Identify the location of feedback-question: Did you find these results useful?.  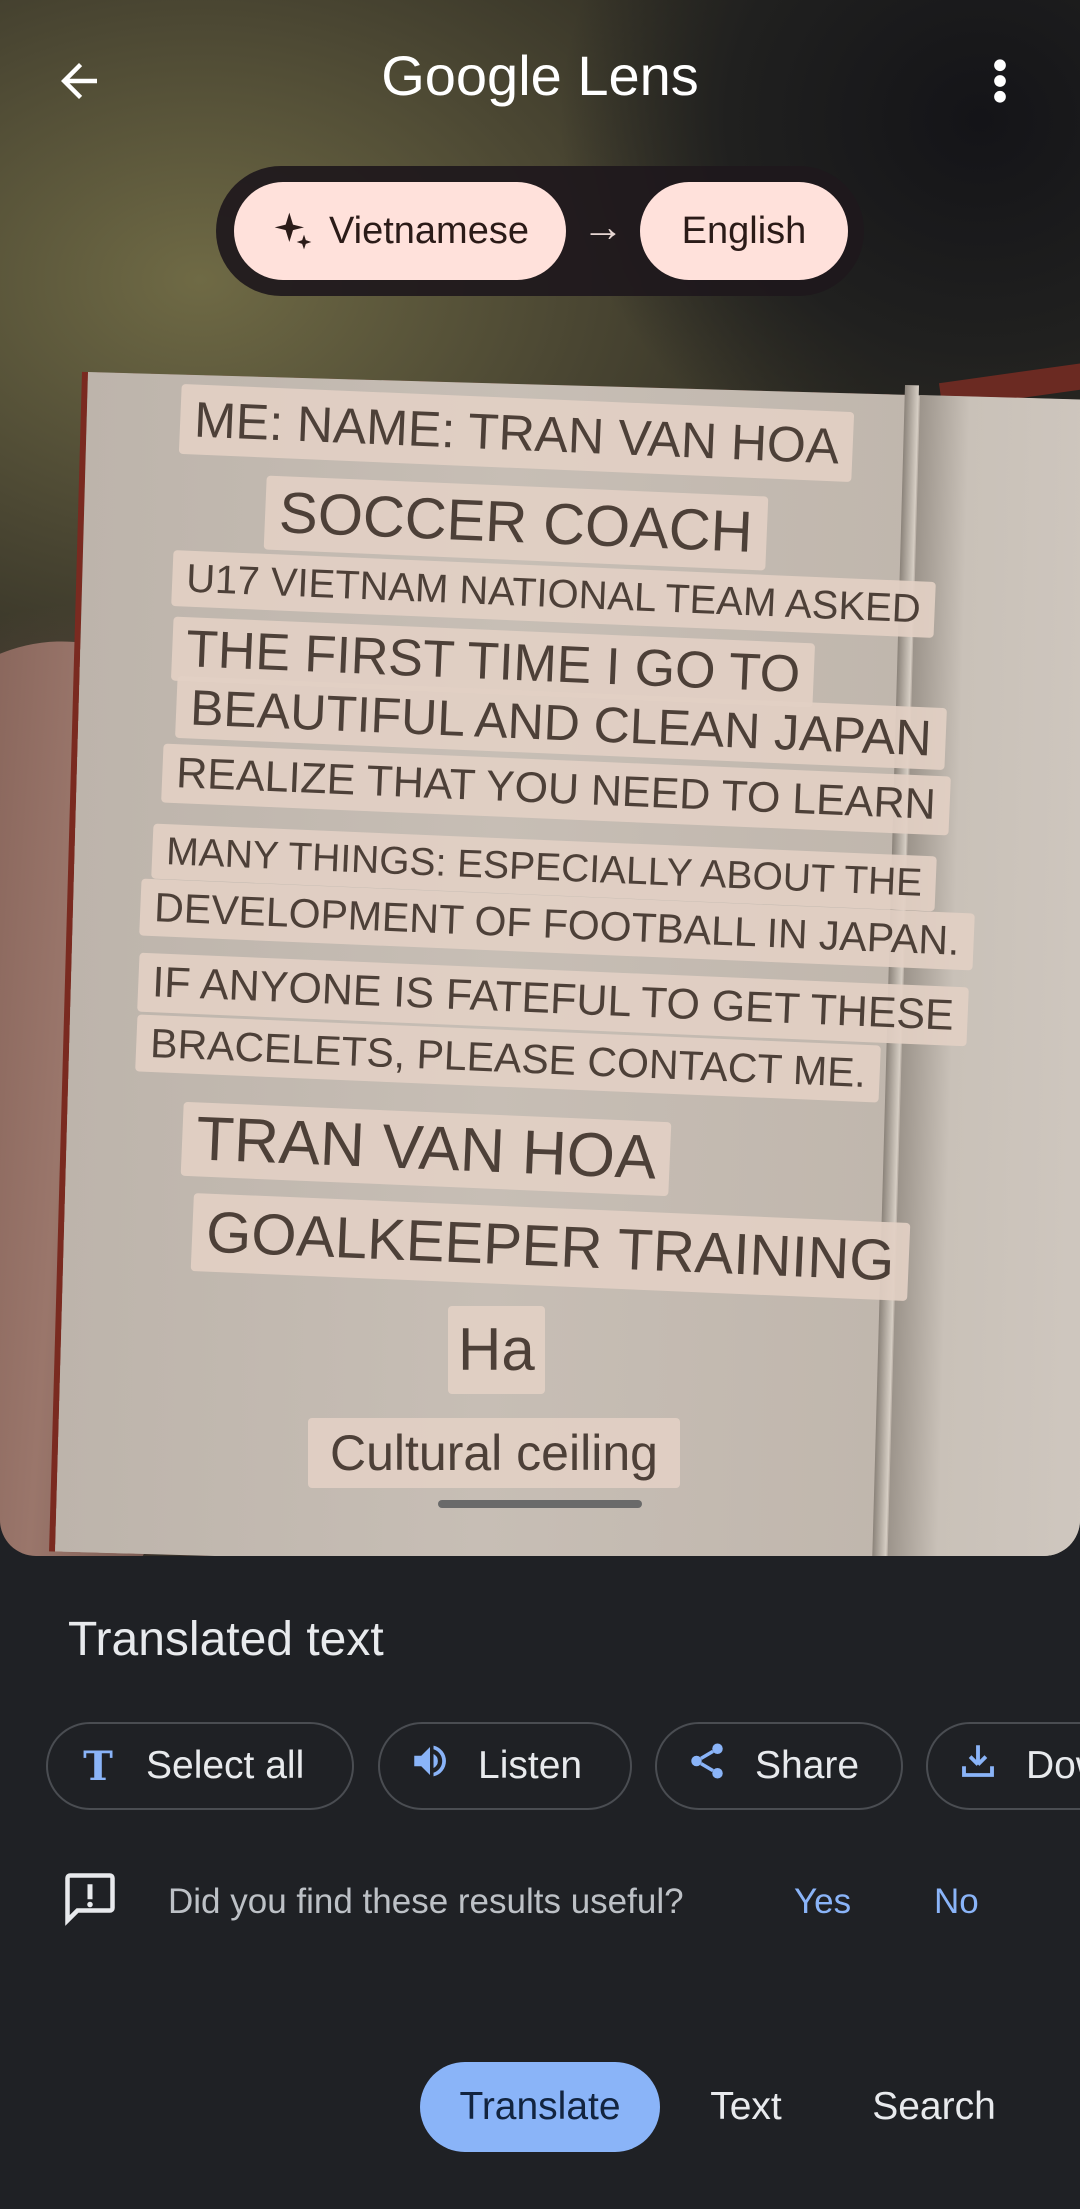
(426, 1901).